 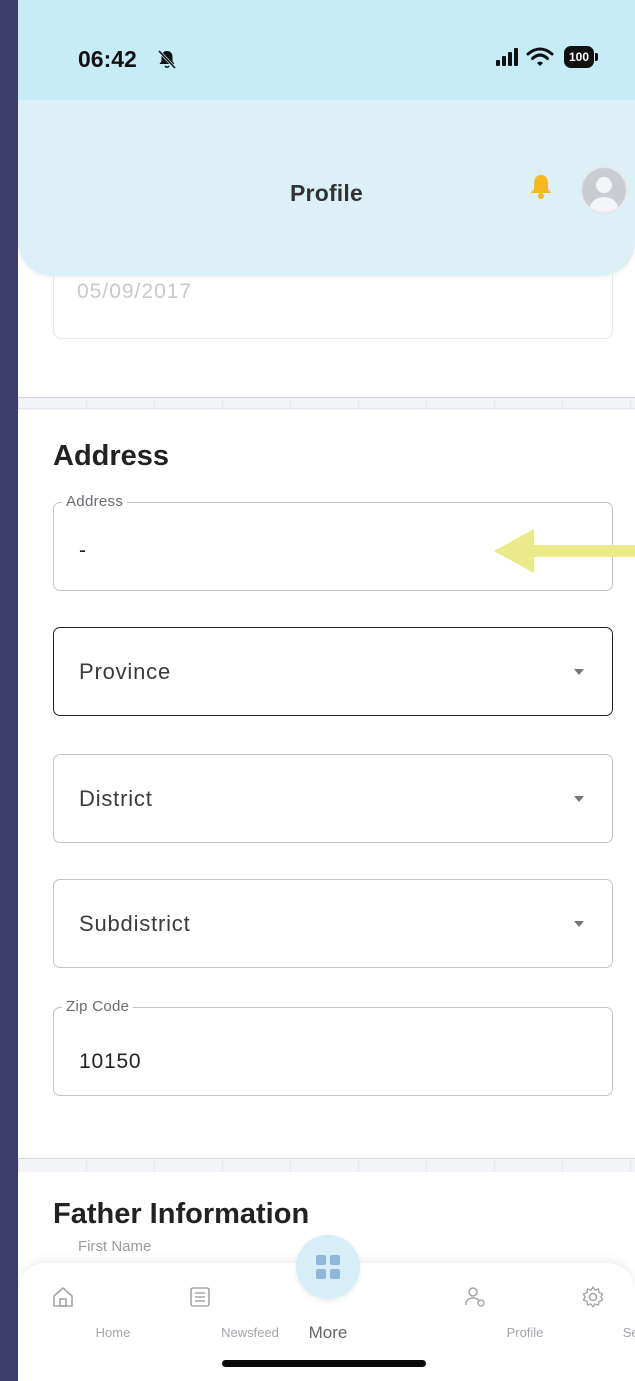 What do you see at coordinates (116, 798) in the screenshot?
I see `district-placeholder: District` at bounding box center [116, 798].